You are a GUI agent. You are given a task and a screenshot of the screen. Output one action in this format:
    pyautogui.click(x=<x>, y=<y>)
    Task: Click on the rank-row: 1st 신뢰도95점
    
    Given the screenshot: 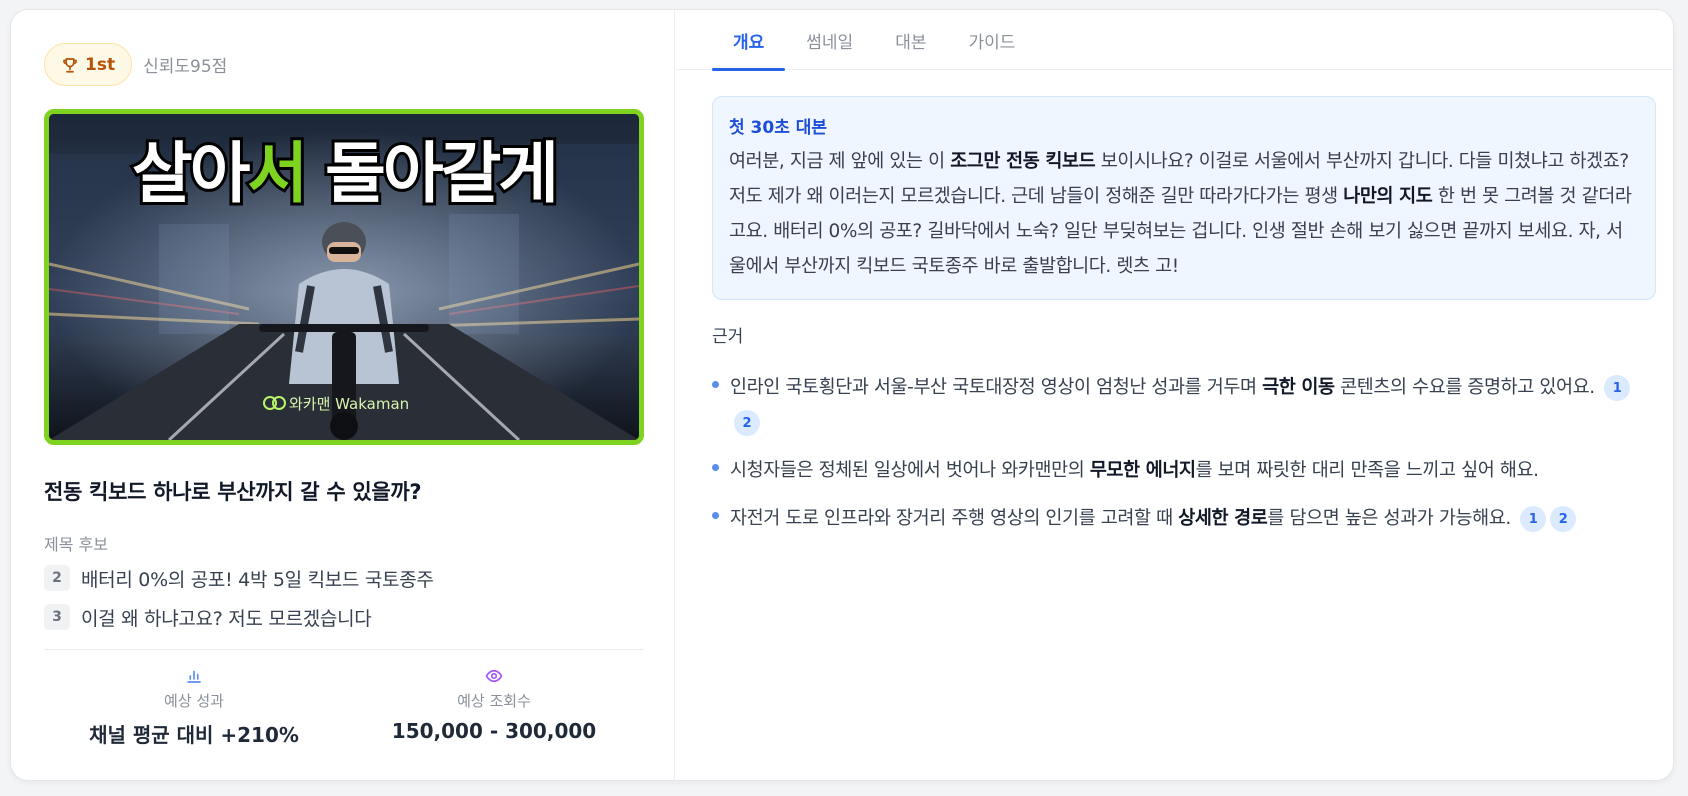 What is the action you would take?
    pyautogui.click(x=135, y=64)
    